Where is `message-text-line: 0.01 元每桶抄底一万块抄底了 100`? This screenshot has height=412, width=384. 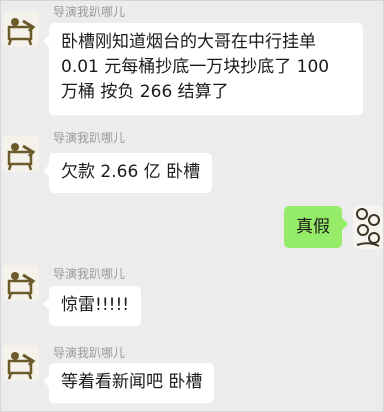
message-text-line: 0.01 元每桶抄底一万块抄底了 100 is located at coordinates (195, 67).